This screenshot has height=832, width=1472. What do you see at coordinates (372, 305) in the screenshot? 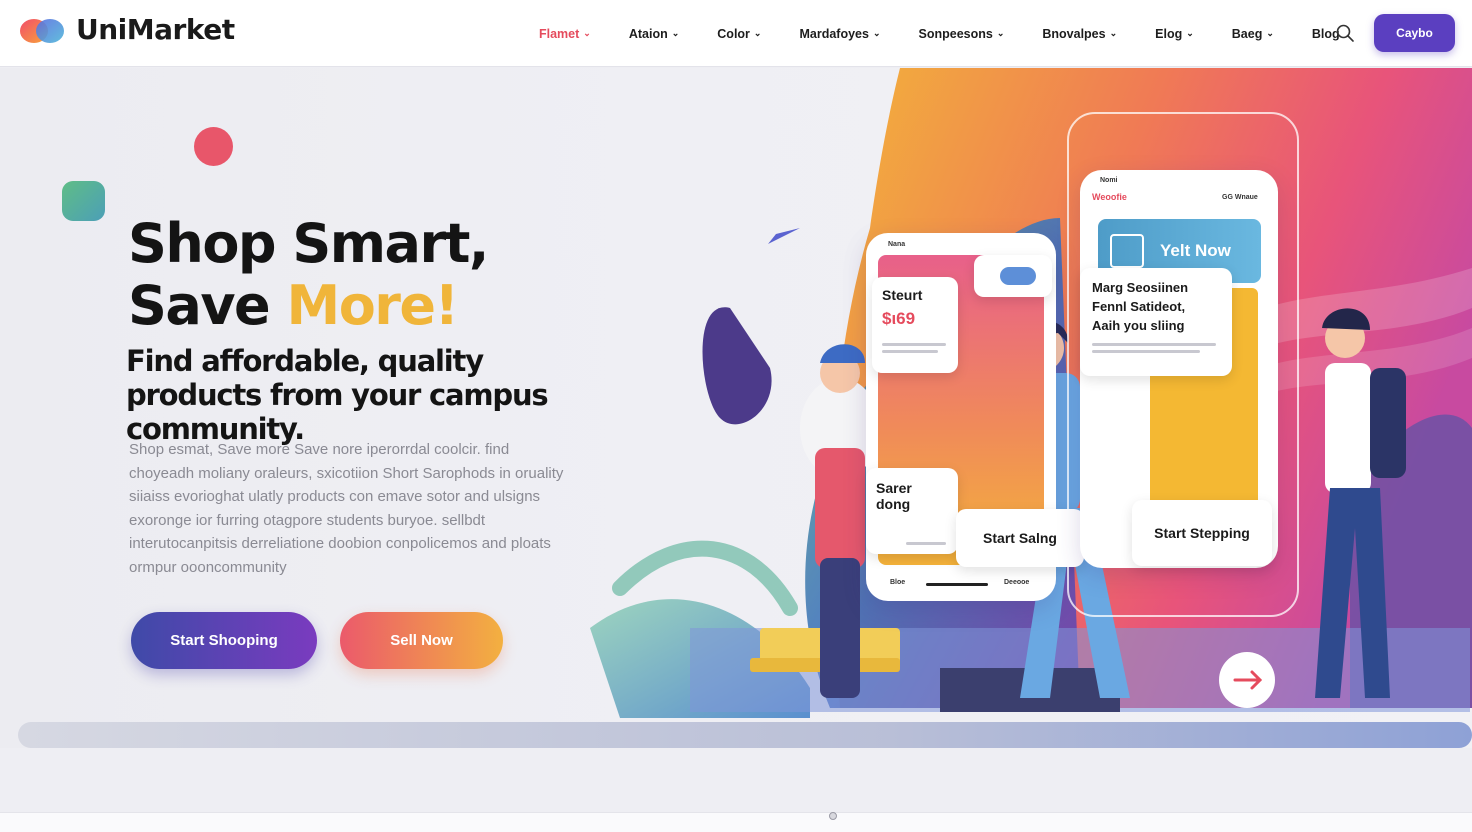
I see `headline-accent: More!` at bounding box center [372, 305].